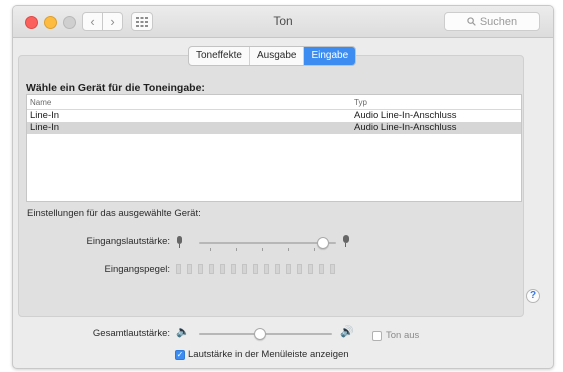 The image size is (563, 372). What do you see at coordinates (274, 102) in the screenshot?
I see `table-header: Name Typ` at bounding box center [274, 102].